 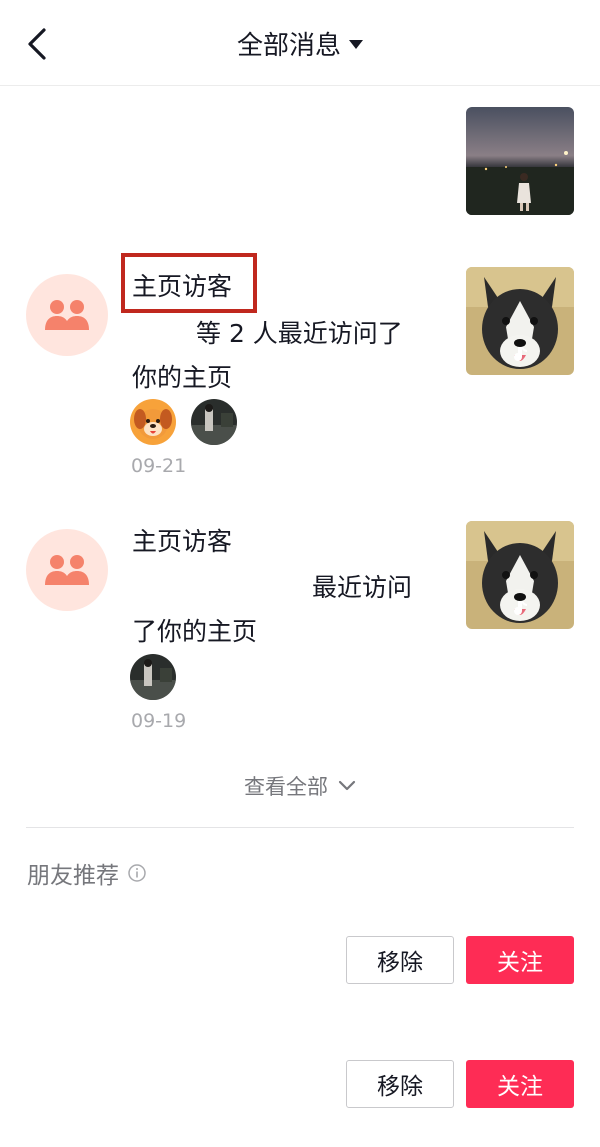 I want to click on top-bar: 全部消息, so click(x=300, y=43).